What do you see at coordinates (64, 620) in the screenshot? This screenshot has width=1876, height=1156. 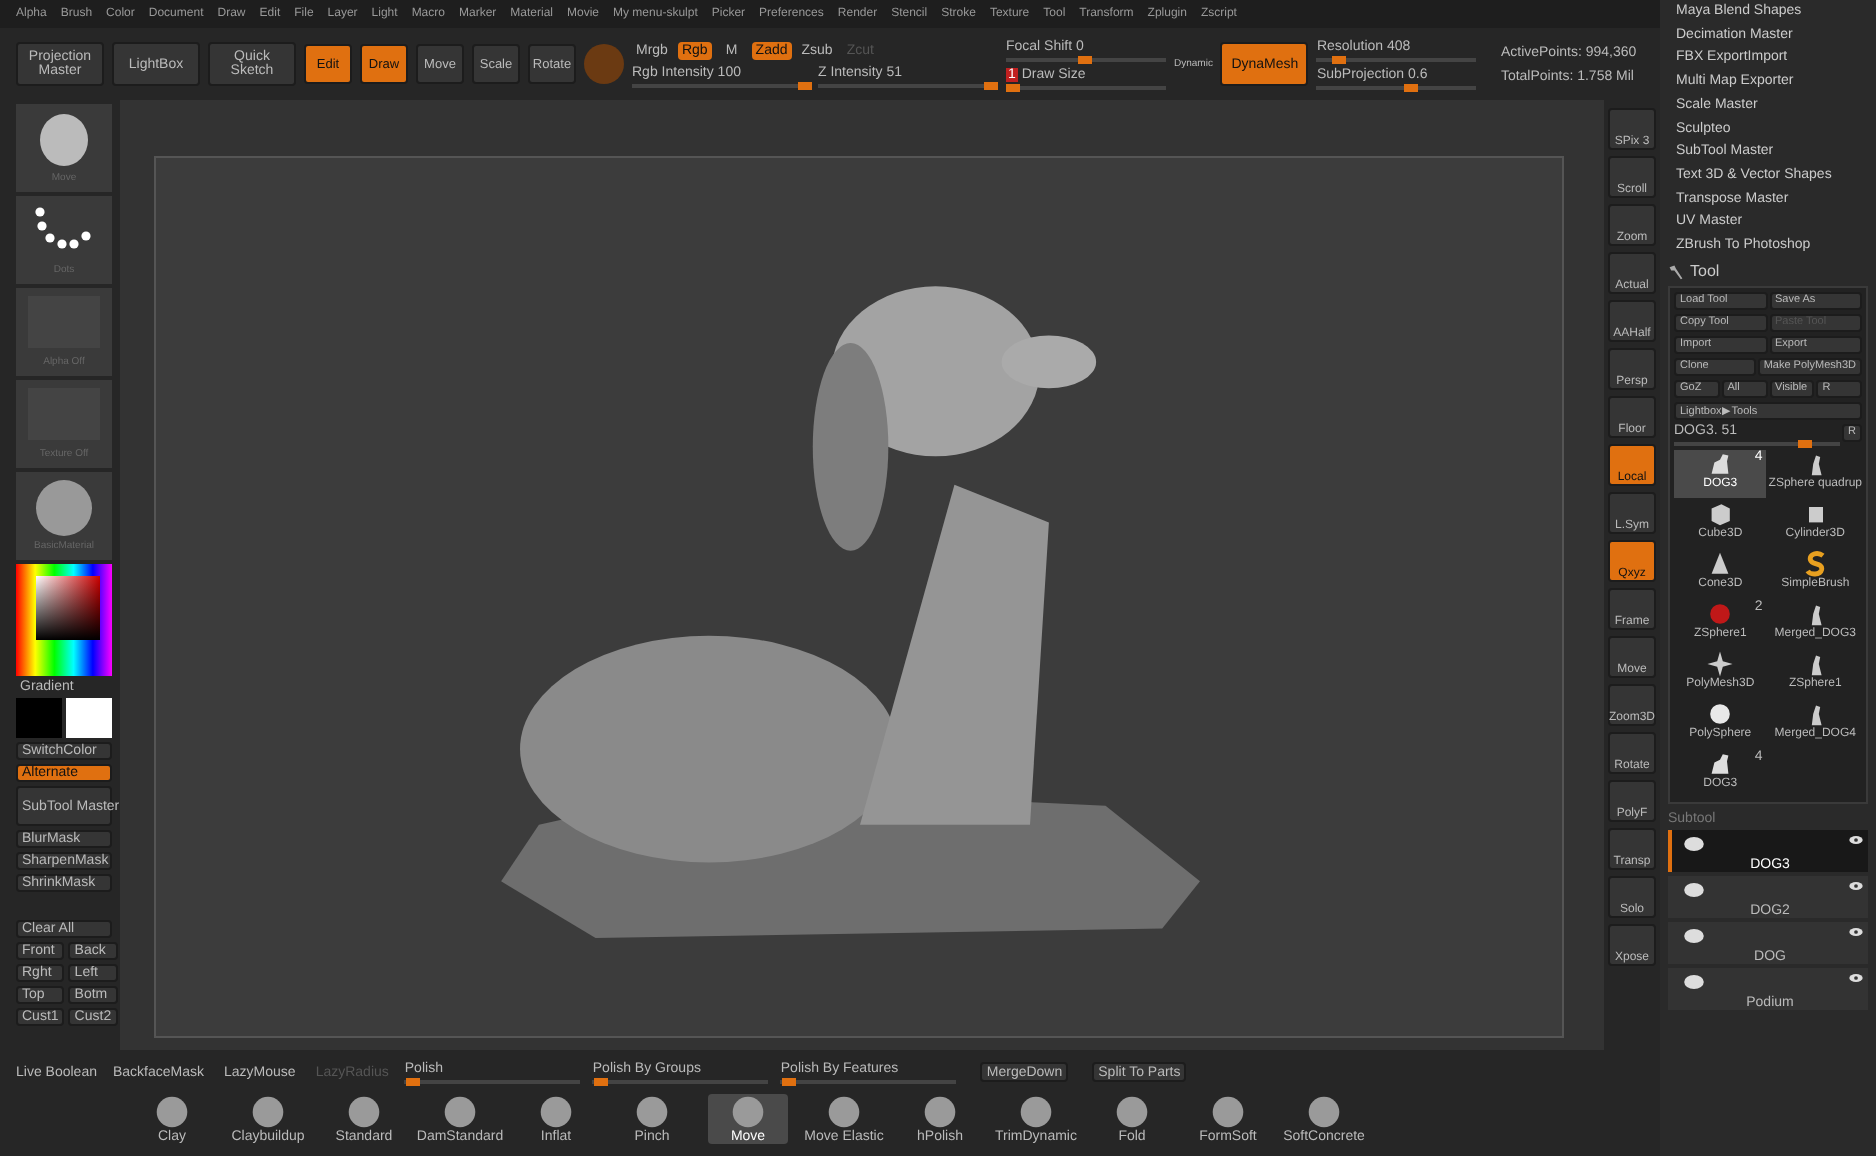 I see `color-picker` at bounding box center [64, 620].